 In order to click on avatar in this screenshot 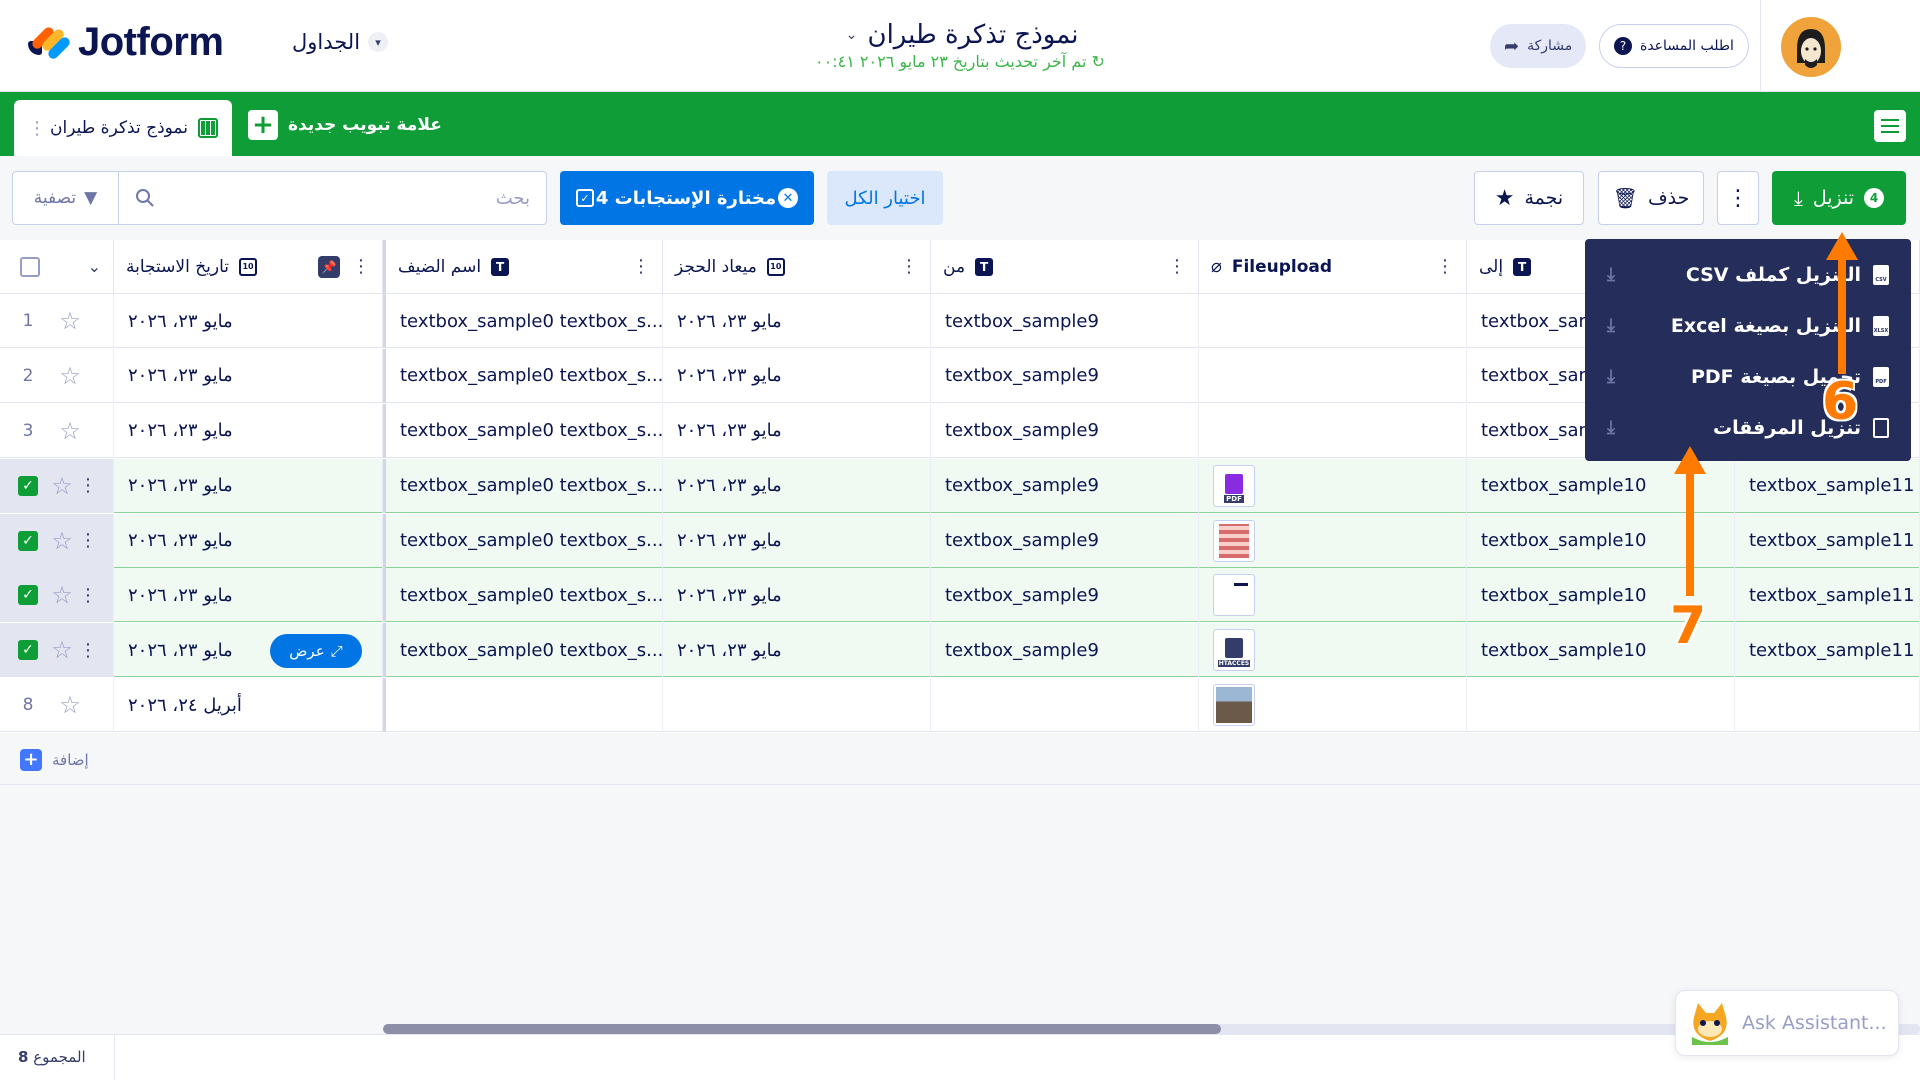, I will do `click(1811, 47)`.